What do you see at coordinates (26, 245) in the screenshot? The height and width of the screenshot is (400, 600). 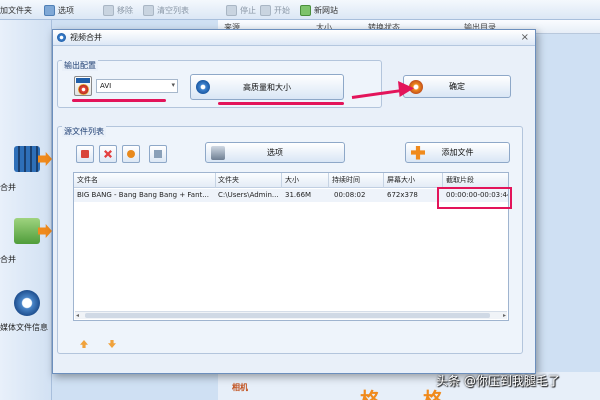 I see `audio-merge-tool: 合并` at bounding box center [26, 245].